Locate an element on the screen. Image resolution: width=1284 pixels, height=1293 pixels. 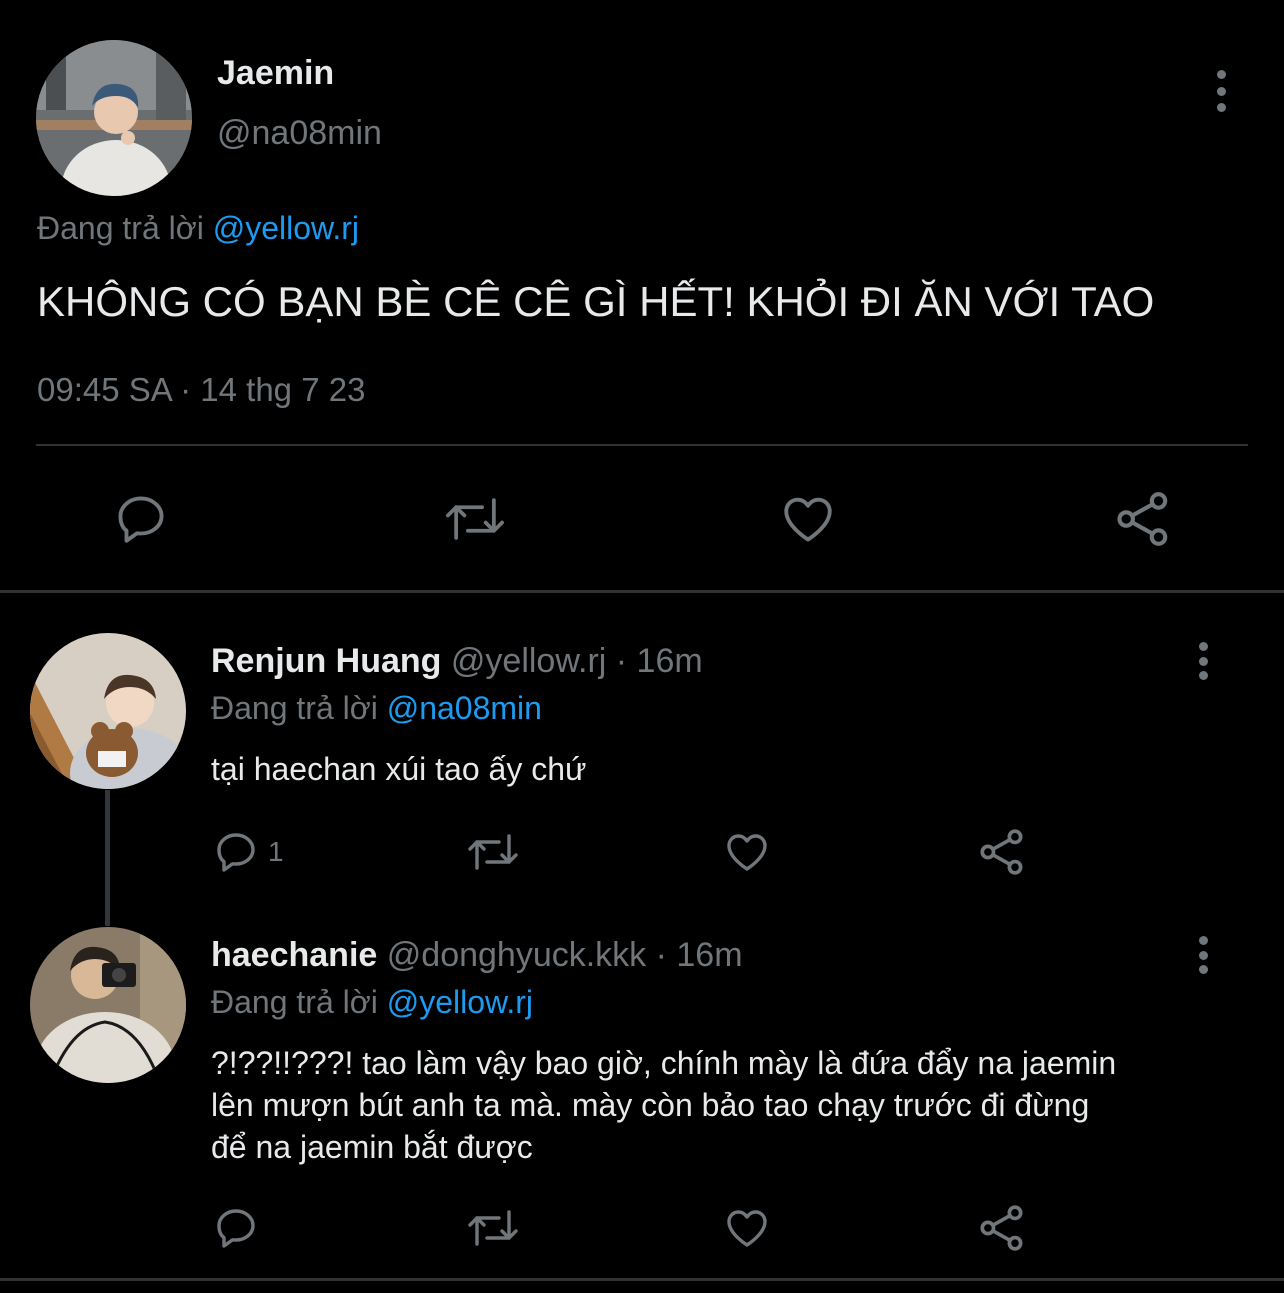
reply-header: Renjun Huang @yellow.rj · 16m is located at coordinates (457, 661).